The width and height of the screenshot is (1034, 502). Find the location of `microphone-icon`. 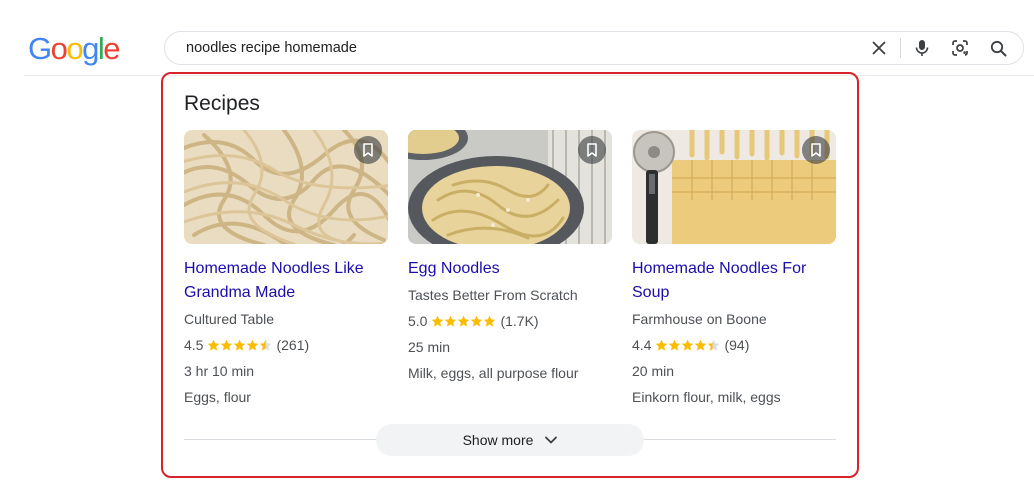

microphone-icon is located at coordinates (922, 48).